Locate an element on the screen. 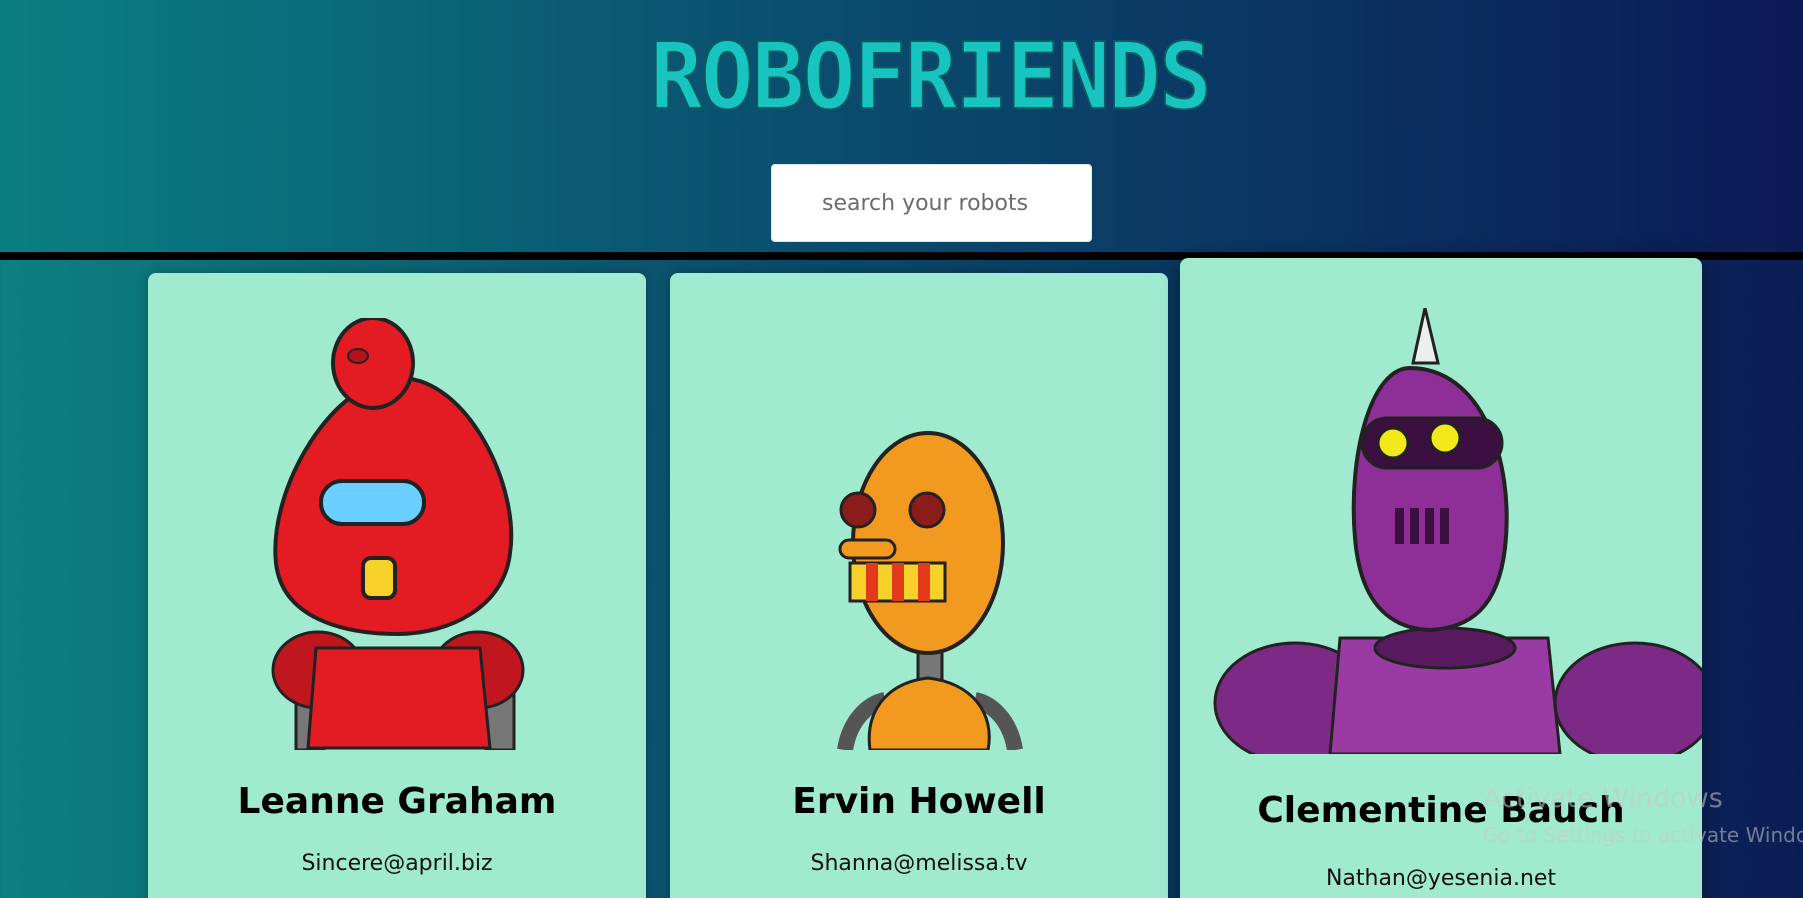 This screenshot has width=1803, height=898. card-email: Shanna@melissa.tv is located at coordinates (919, 863).